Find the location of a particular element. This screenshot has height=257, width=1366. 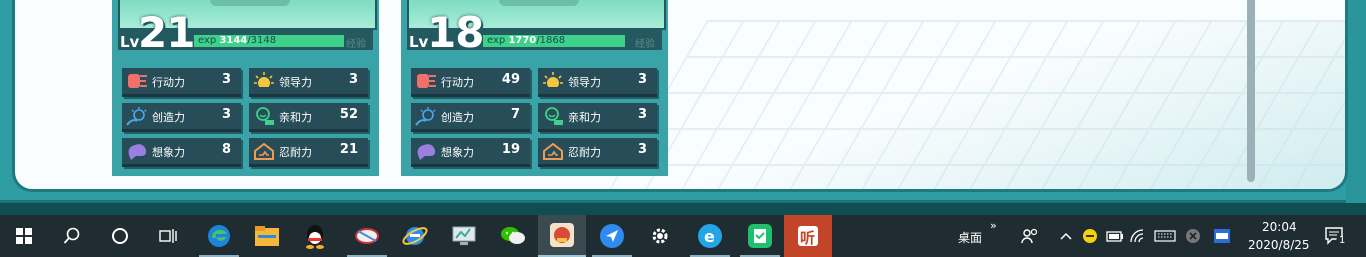

svg-text: 听 is located at coordinates (807, 238).